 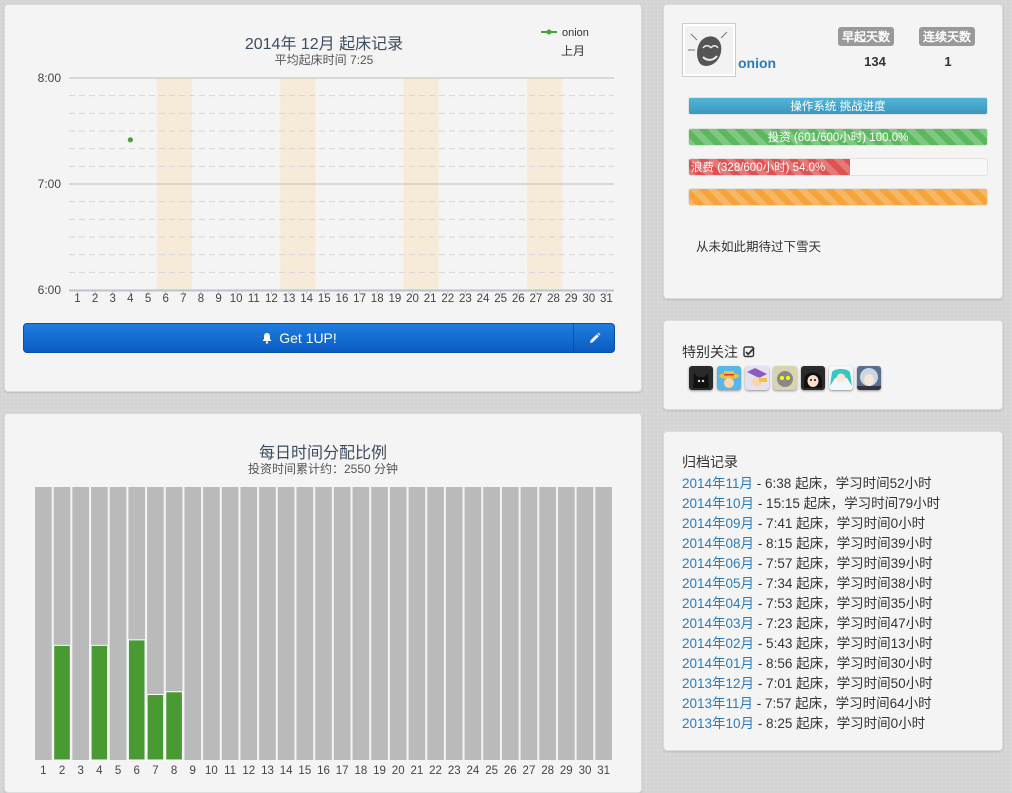 I want to click on anime-avatar-icon, so click(x=813, y=380).